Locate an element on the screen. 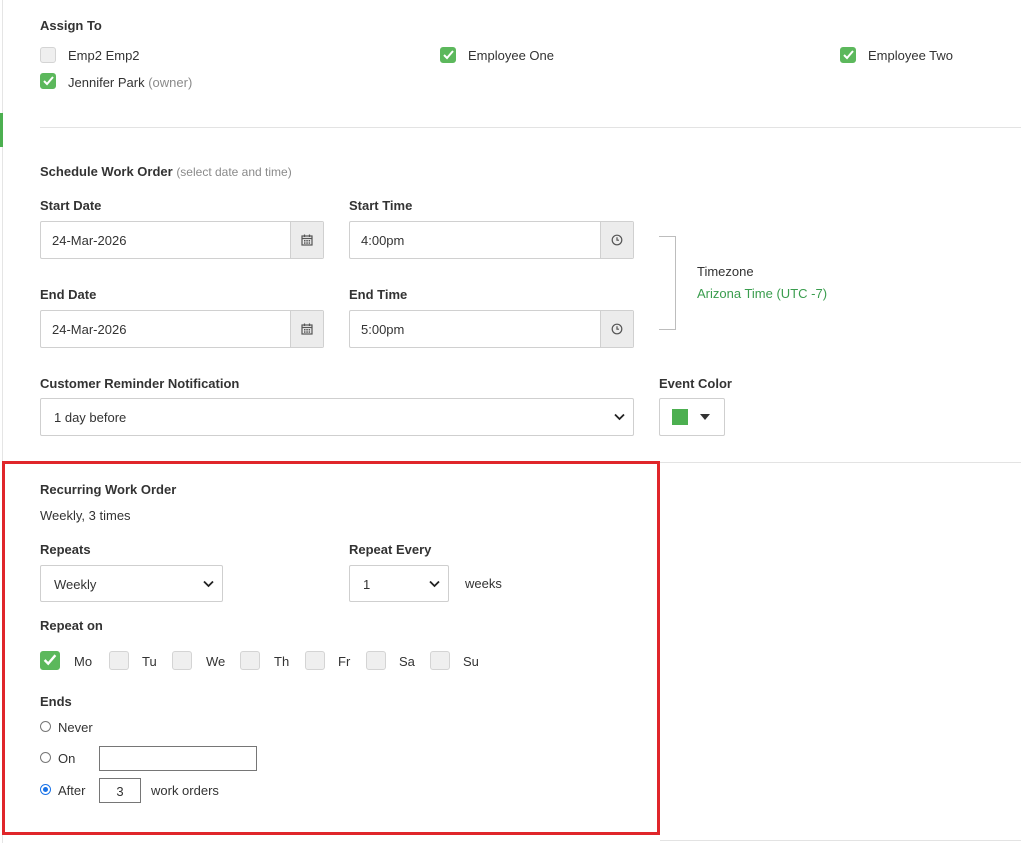 The image size is (1021, 843). start-time-value: 4:00pm is located at coordinates (383, 240).